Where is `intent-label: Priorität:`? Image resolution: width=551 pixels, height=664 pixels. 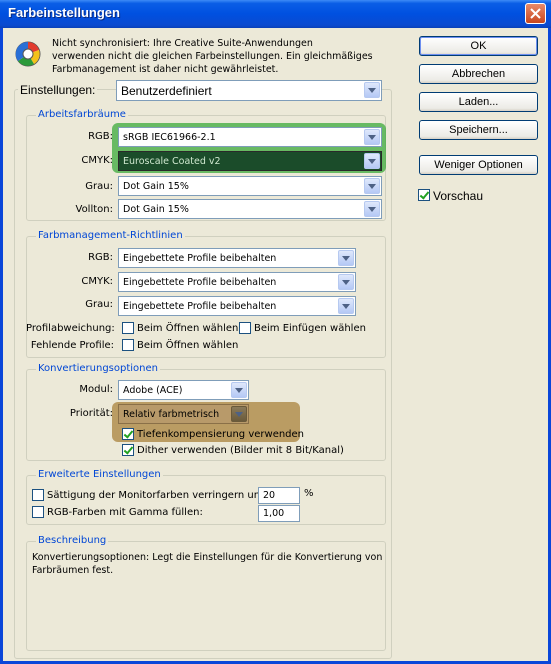 intent-label: Priorität: is located at coordinates (91, 413).